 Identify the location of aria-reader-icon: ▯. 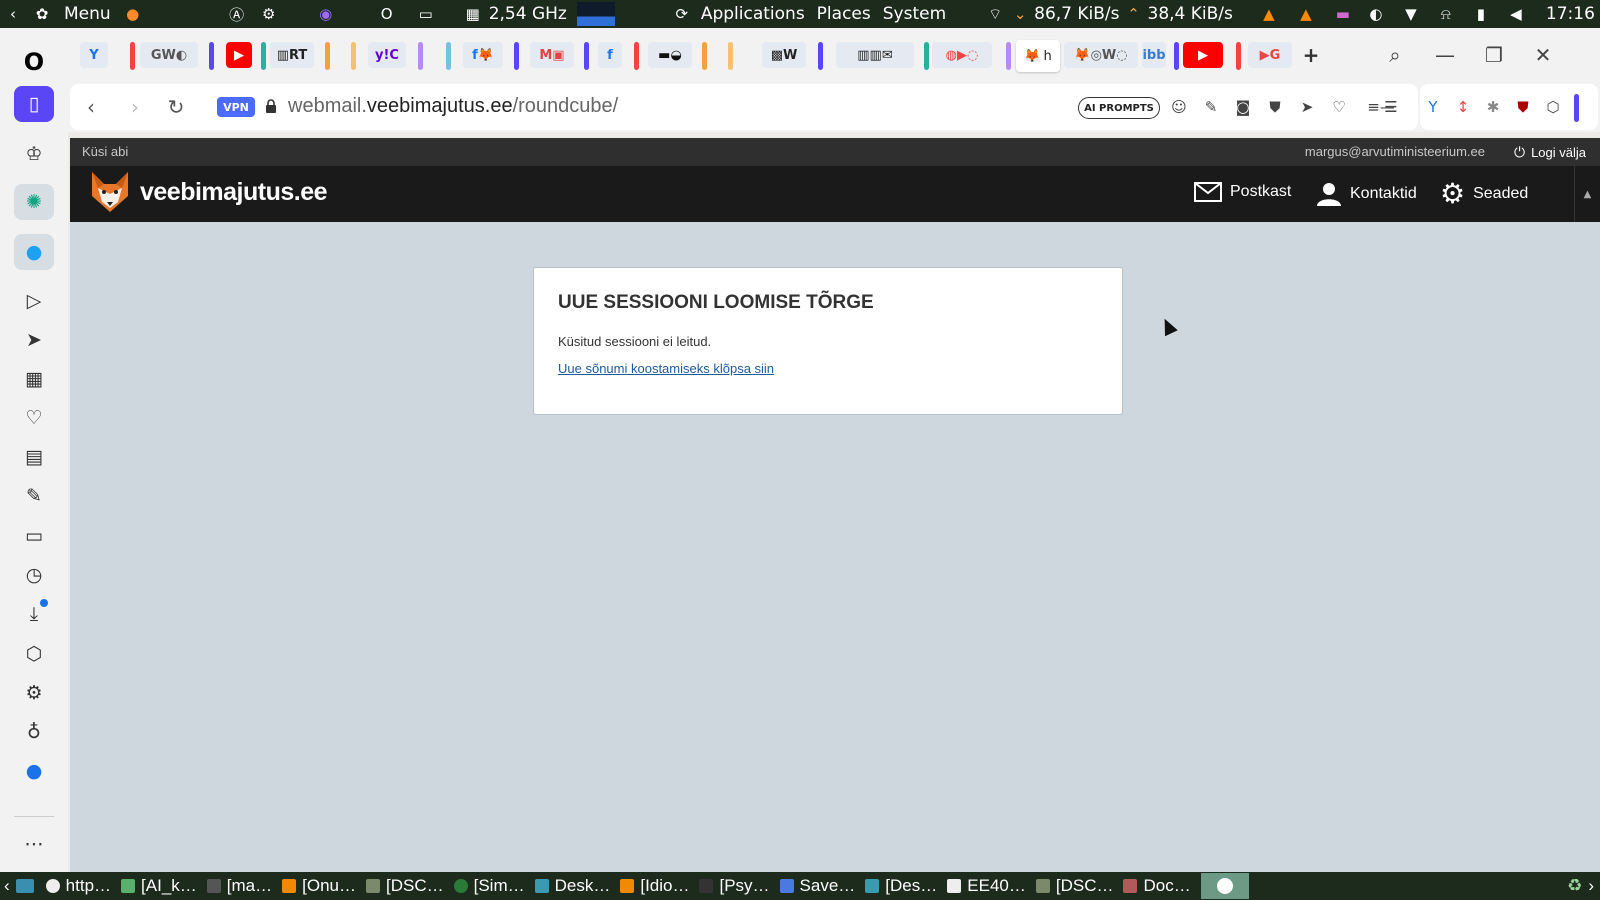
(34, 104).